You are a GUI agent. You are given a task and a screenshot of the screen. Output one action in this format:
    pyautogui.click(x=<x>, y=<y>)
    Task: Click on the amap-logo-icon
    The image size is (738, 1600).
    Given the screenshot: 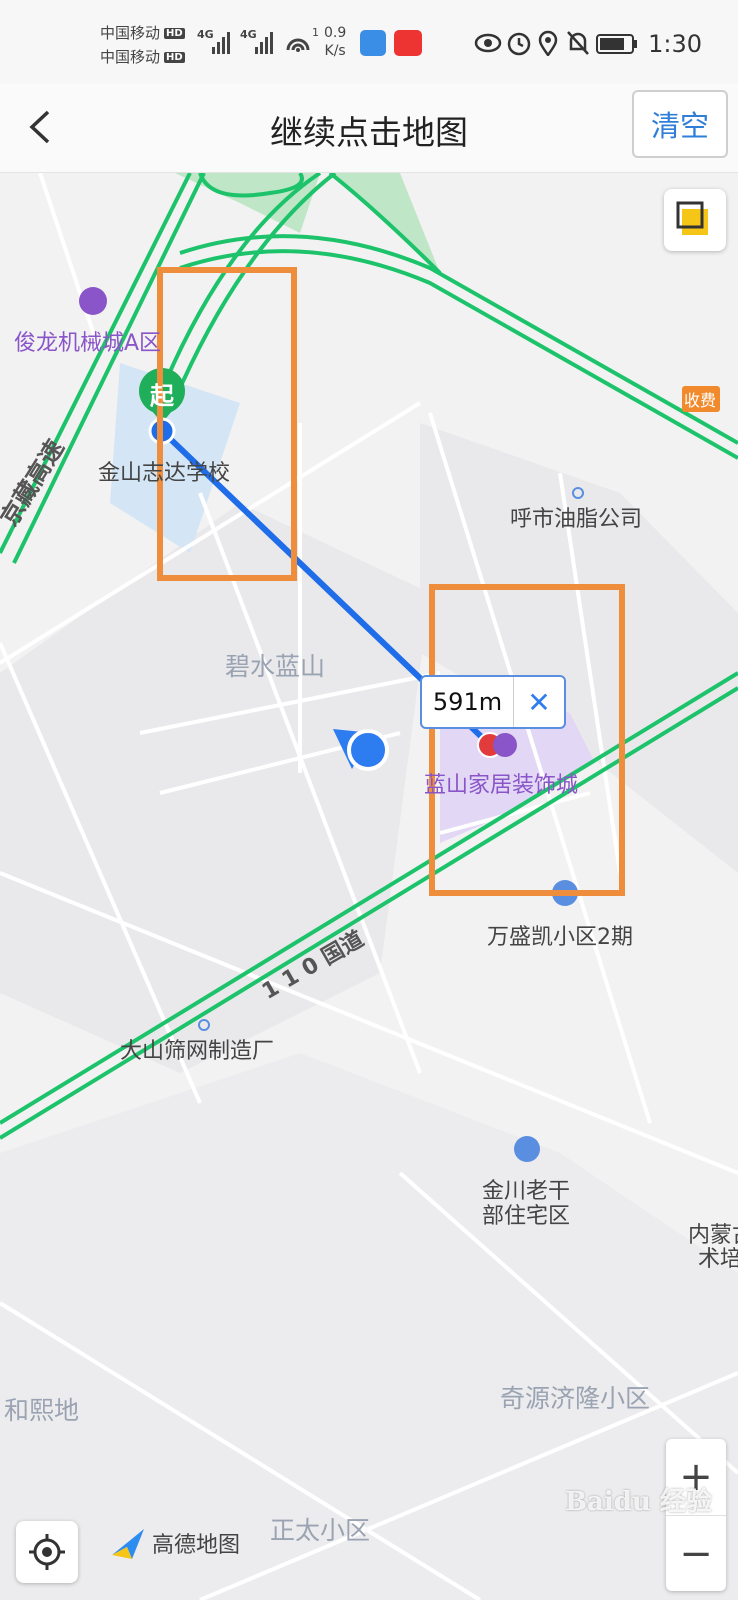 What is the action you would take?
    pyautogui.click(x=128, y=1544)
    